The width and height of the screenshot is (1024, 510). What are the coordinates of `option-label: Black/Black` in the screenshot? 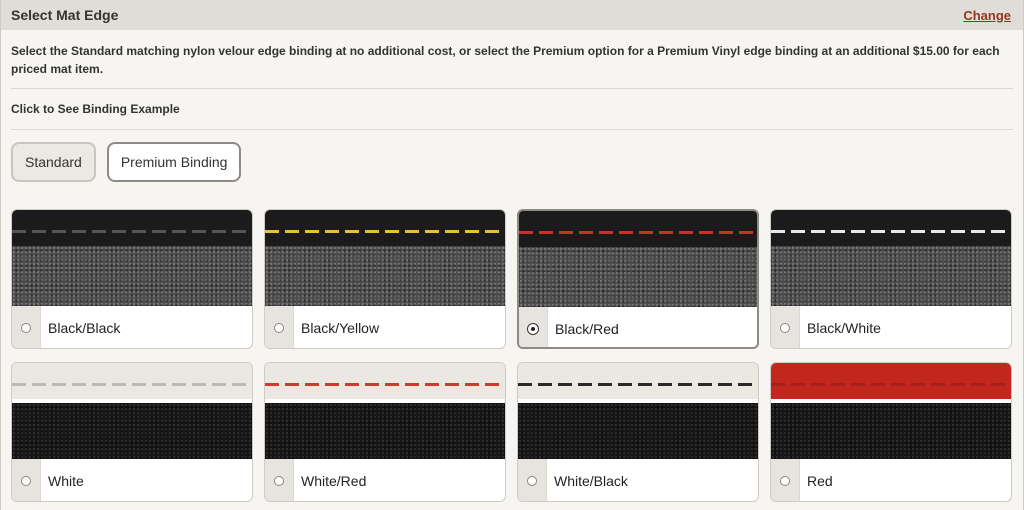 It's located at (84, 328).